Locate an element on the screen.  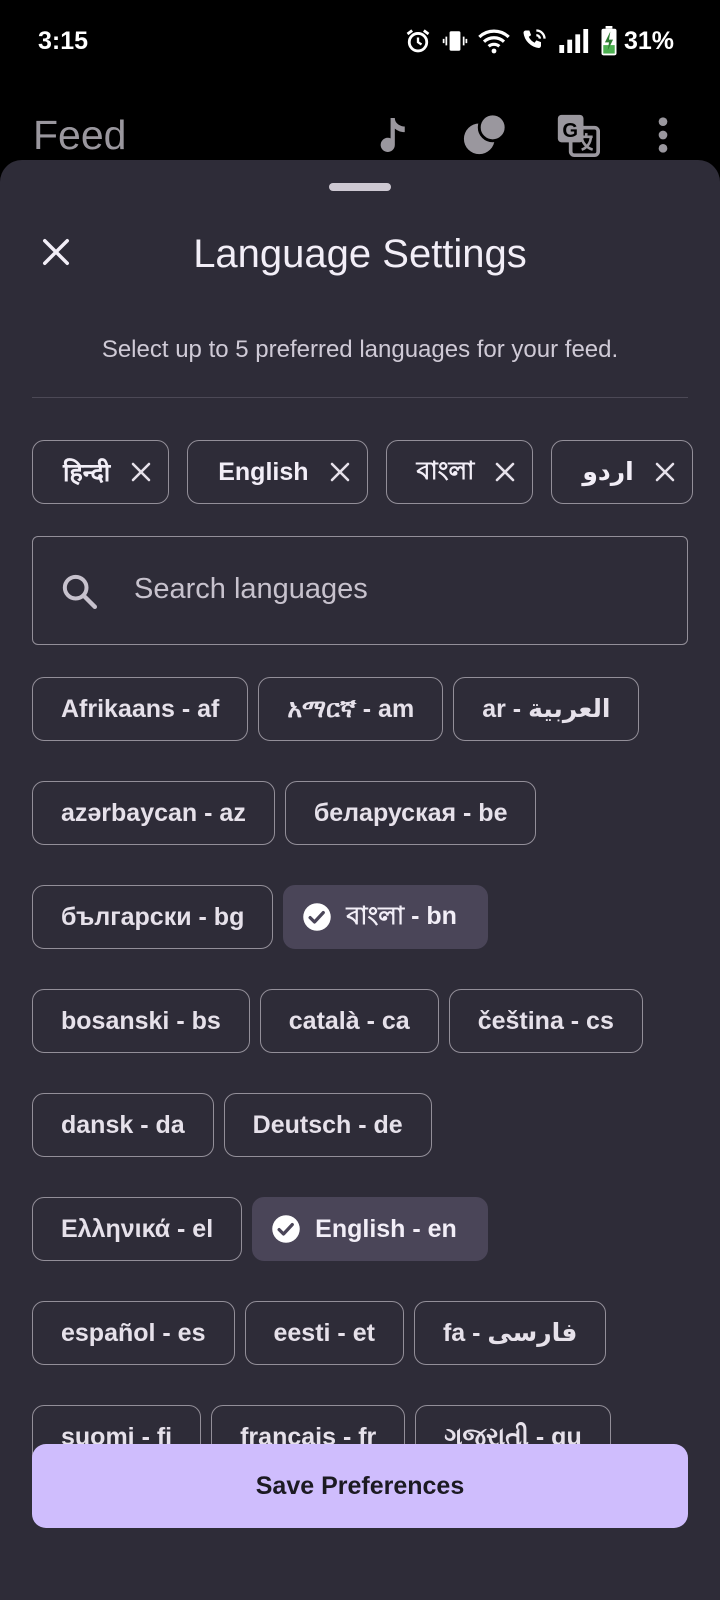
status-bar: 3:15 31% is located at coordinates (360, 42).